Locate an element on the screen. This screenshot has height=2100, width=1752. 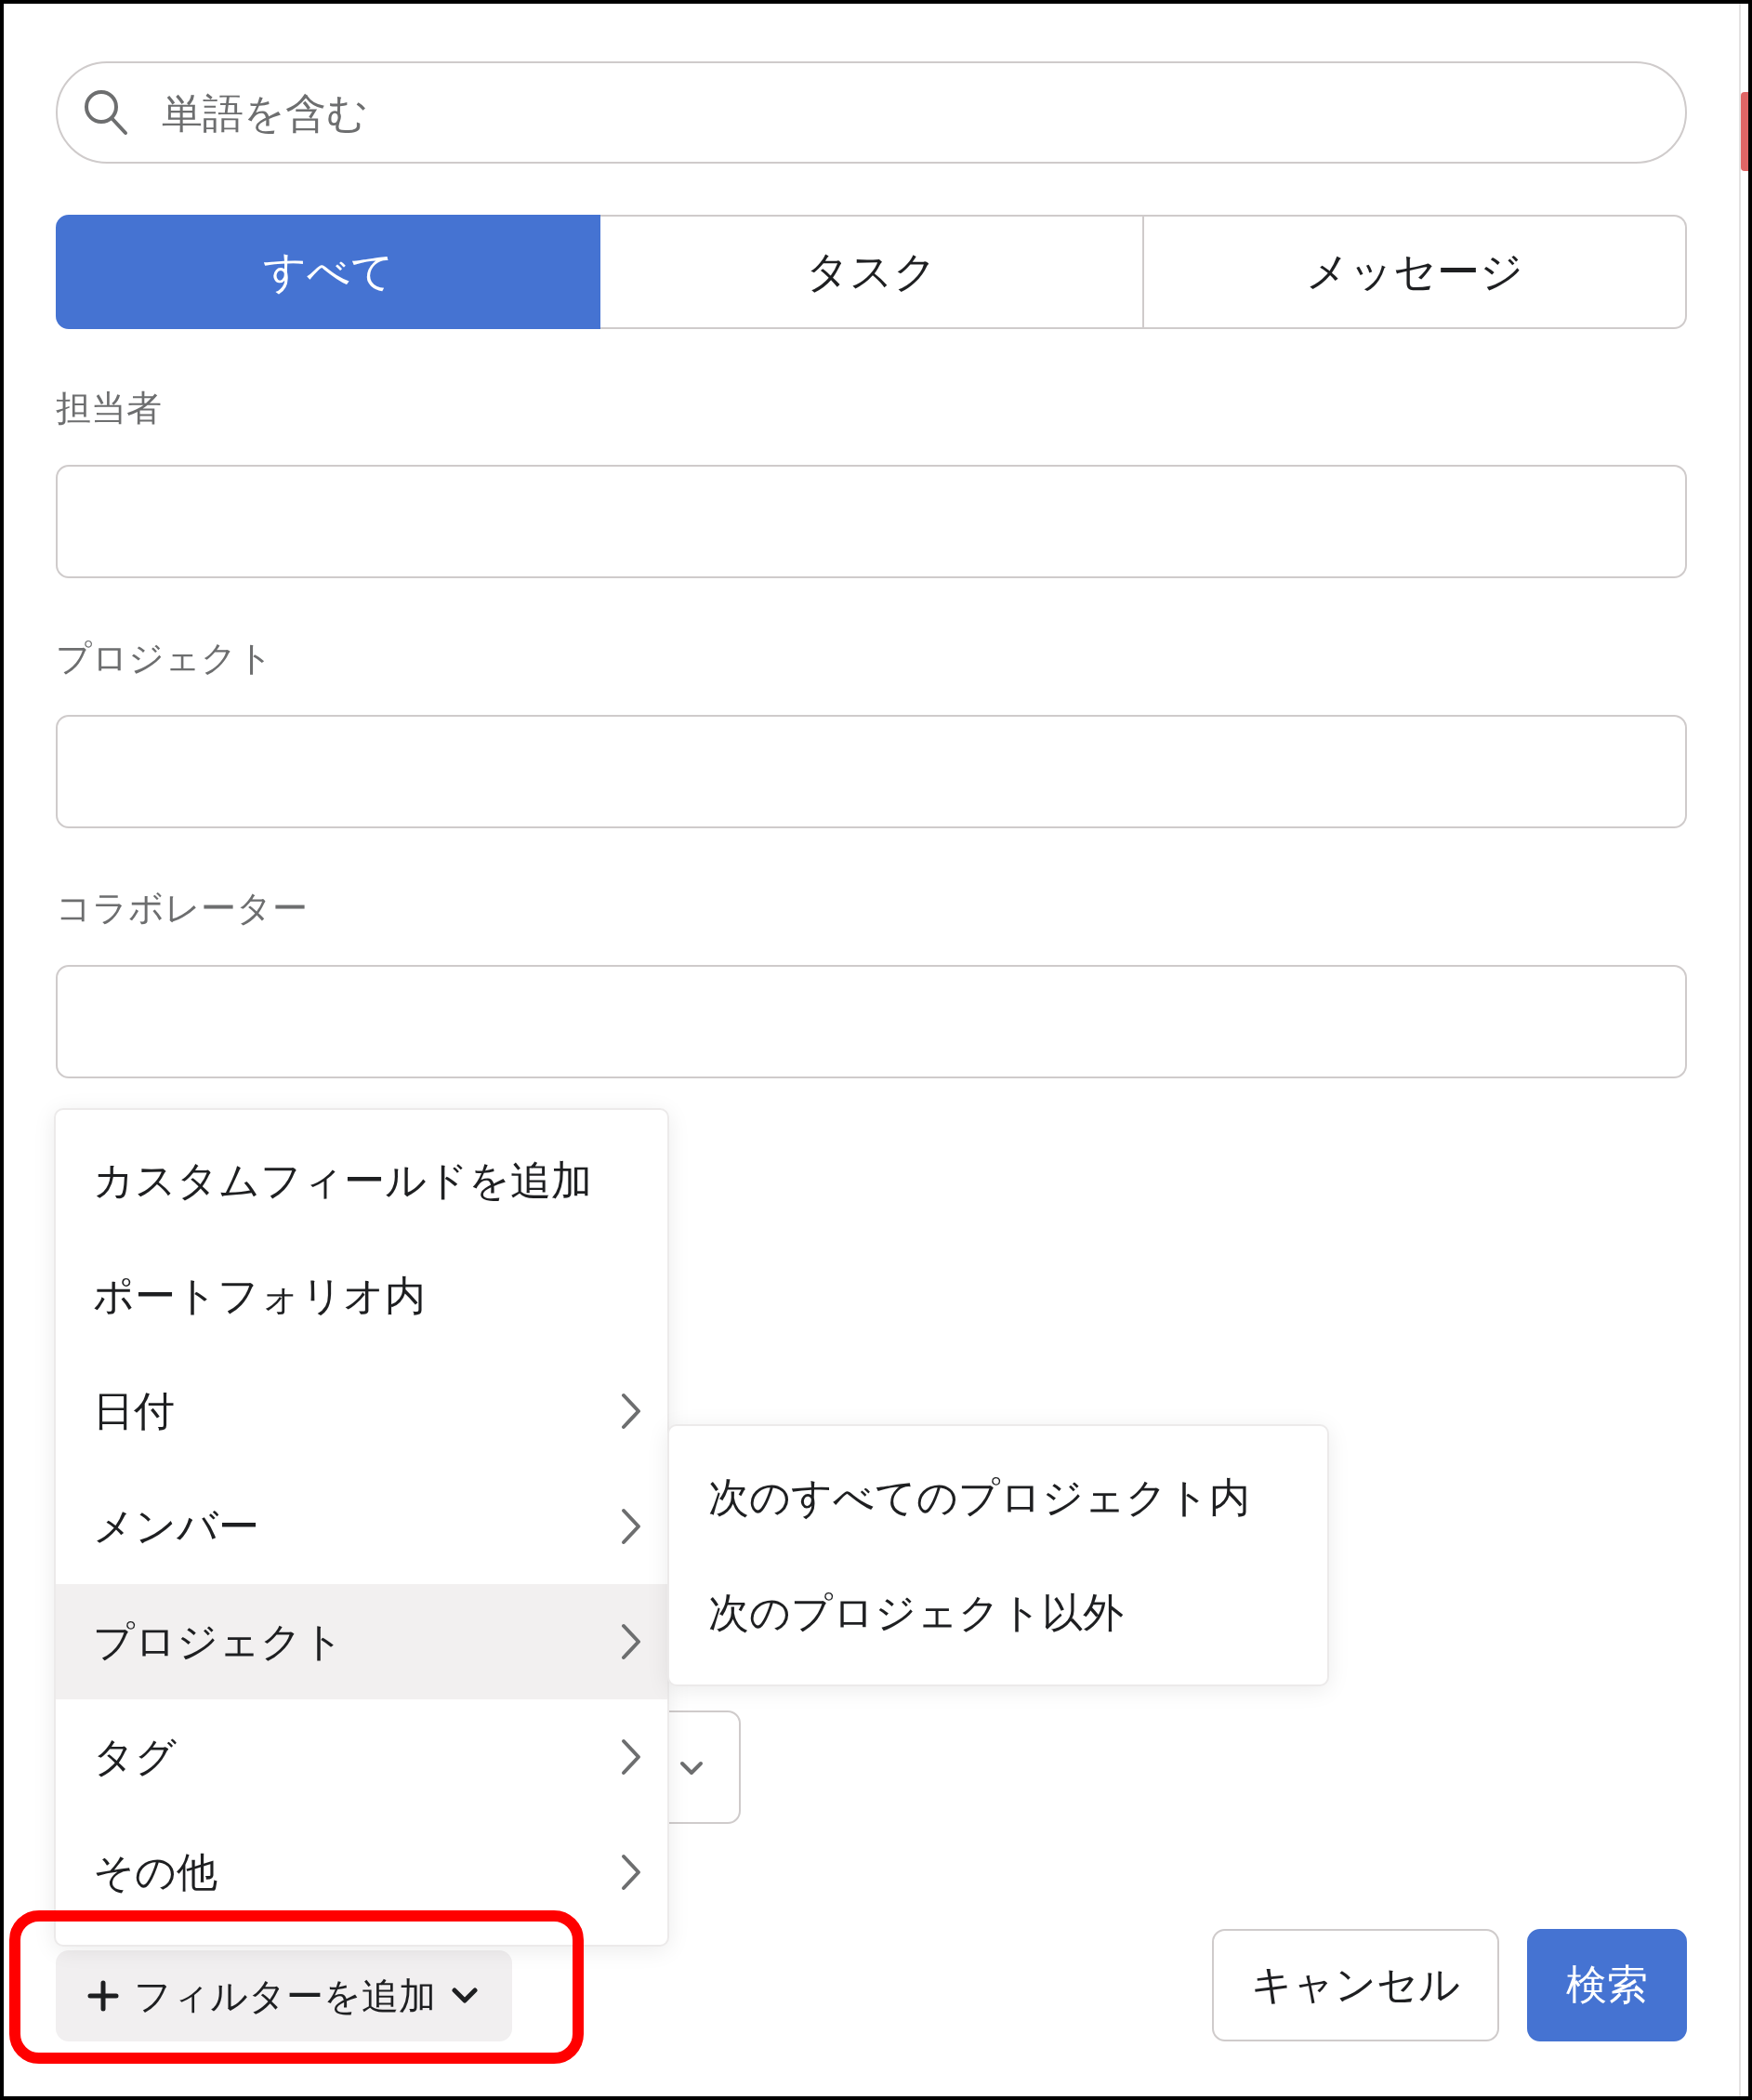
menu-item: その他 is located at coordinates (361, 1872).